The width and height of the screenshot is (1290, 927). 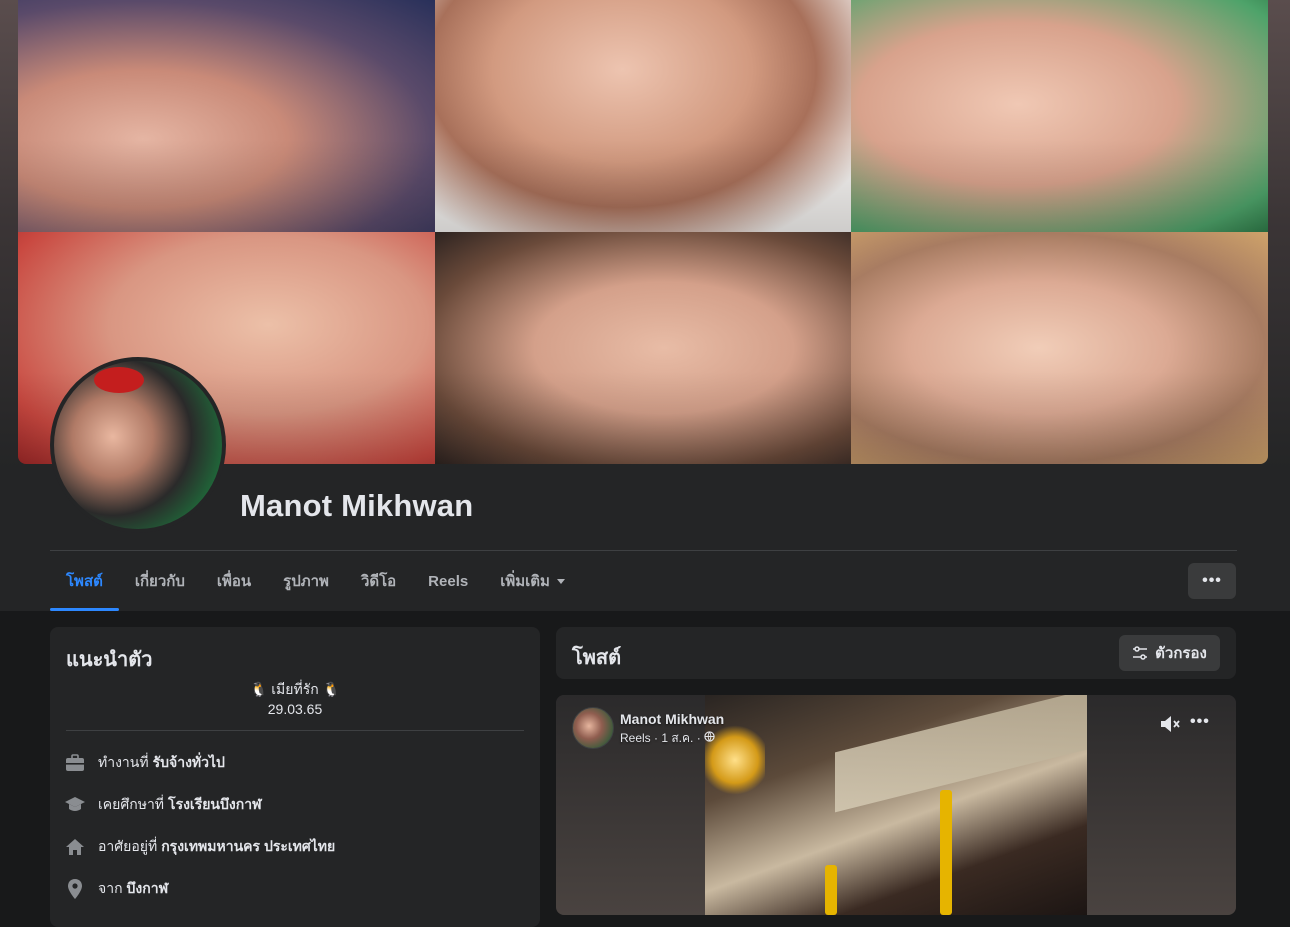 What do you see at coordinates (525, 581) in the screenshot?
I see `tab-more-label: เพิ่มเติม` at bounding box center [525, 581].